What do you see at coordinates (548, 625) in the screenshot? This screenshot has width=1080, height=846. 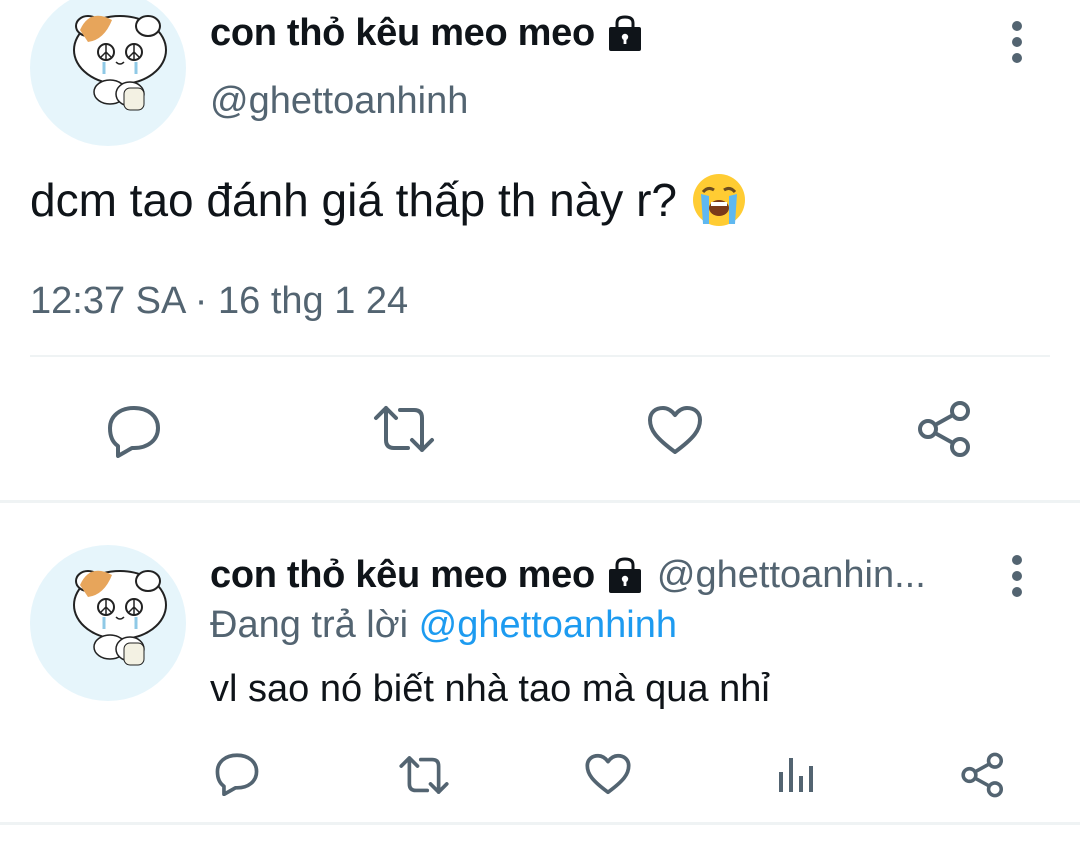 I see `replying-to-handle-link: @ghettoanhinh` at bounding box center [548, 625].